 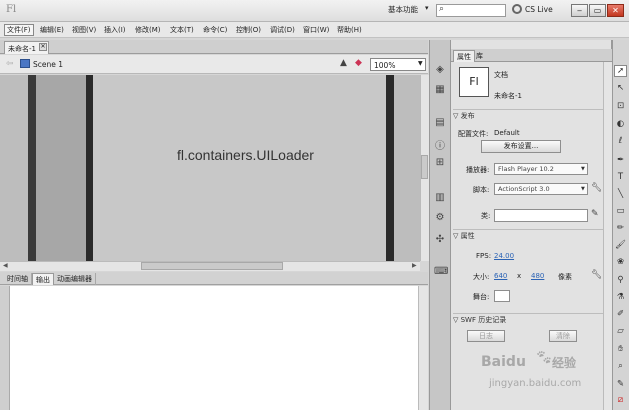 What do you see at coordinates (481, 297) in the screenshot?
I see `stage-color-label: 舞台:` at bounding box center [481, 297].